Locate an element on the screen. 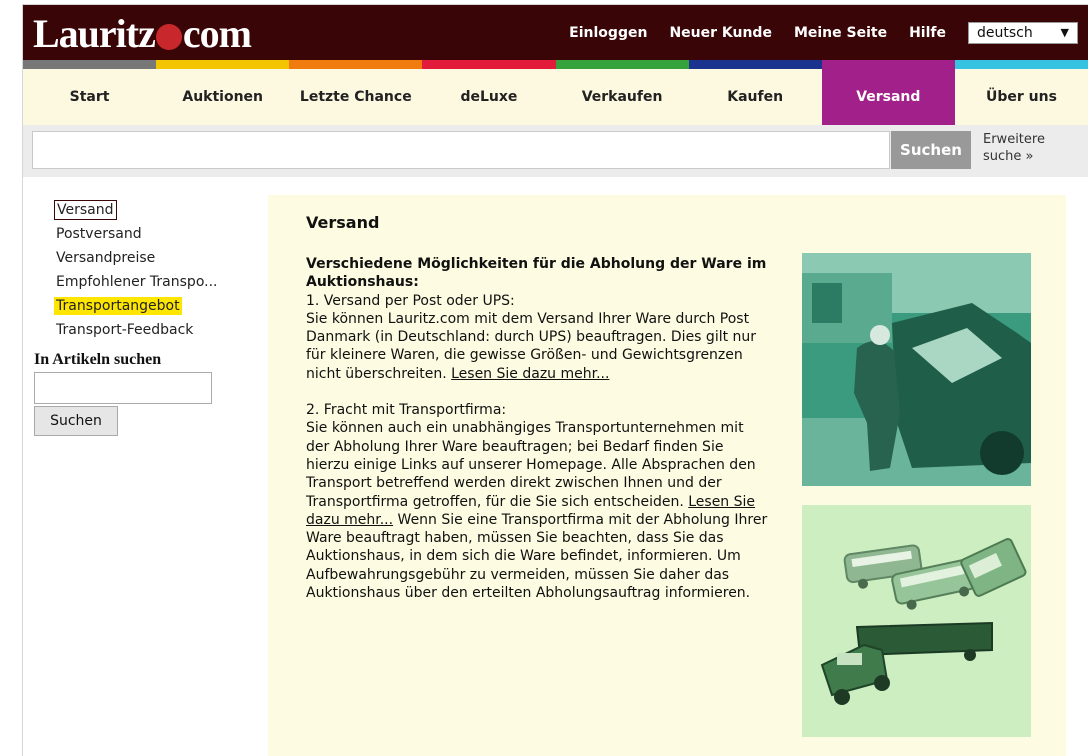 Image resolution: width=1088 pixels, height=756 pixels. model-vehicles-illustration is located at coordinates (916, 621).